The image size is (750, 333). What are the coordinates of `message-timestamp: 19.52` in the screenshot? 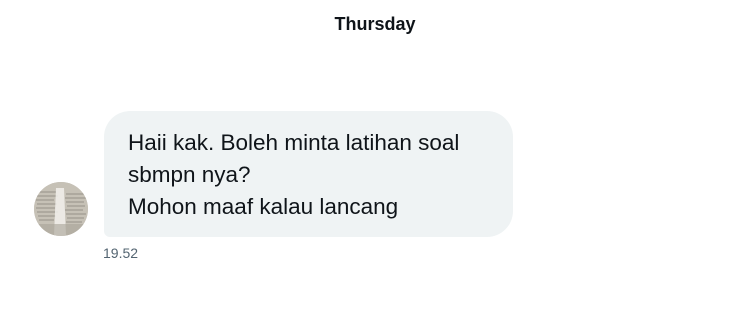 It's located at (121, 253).